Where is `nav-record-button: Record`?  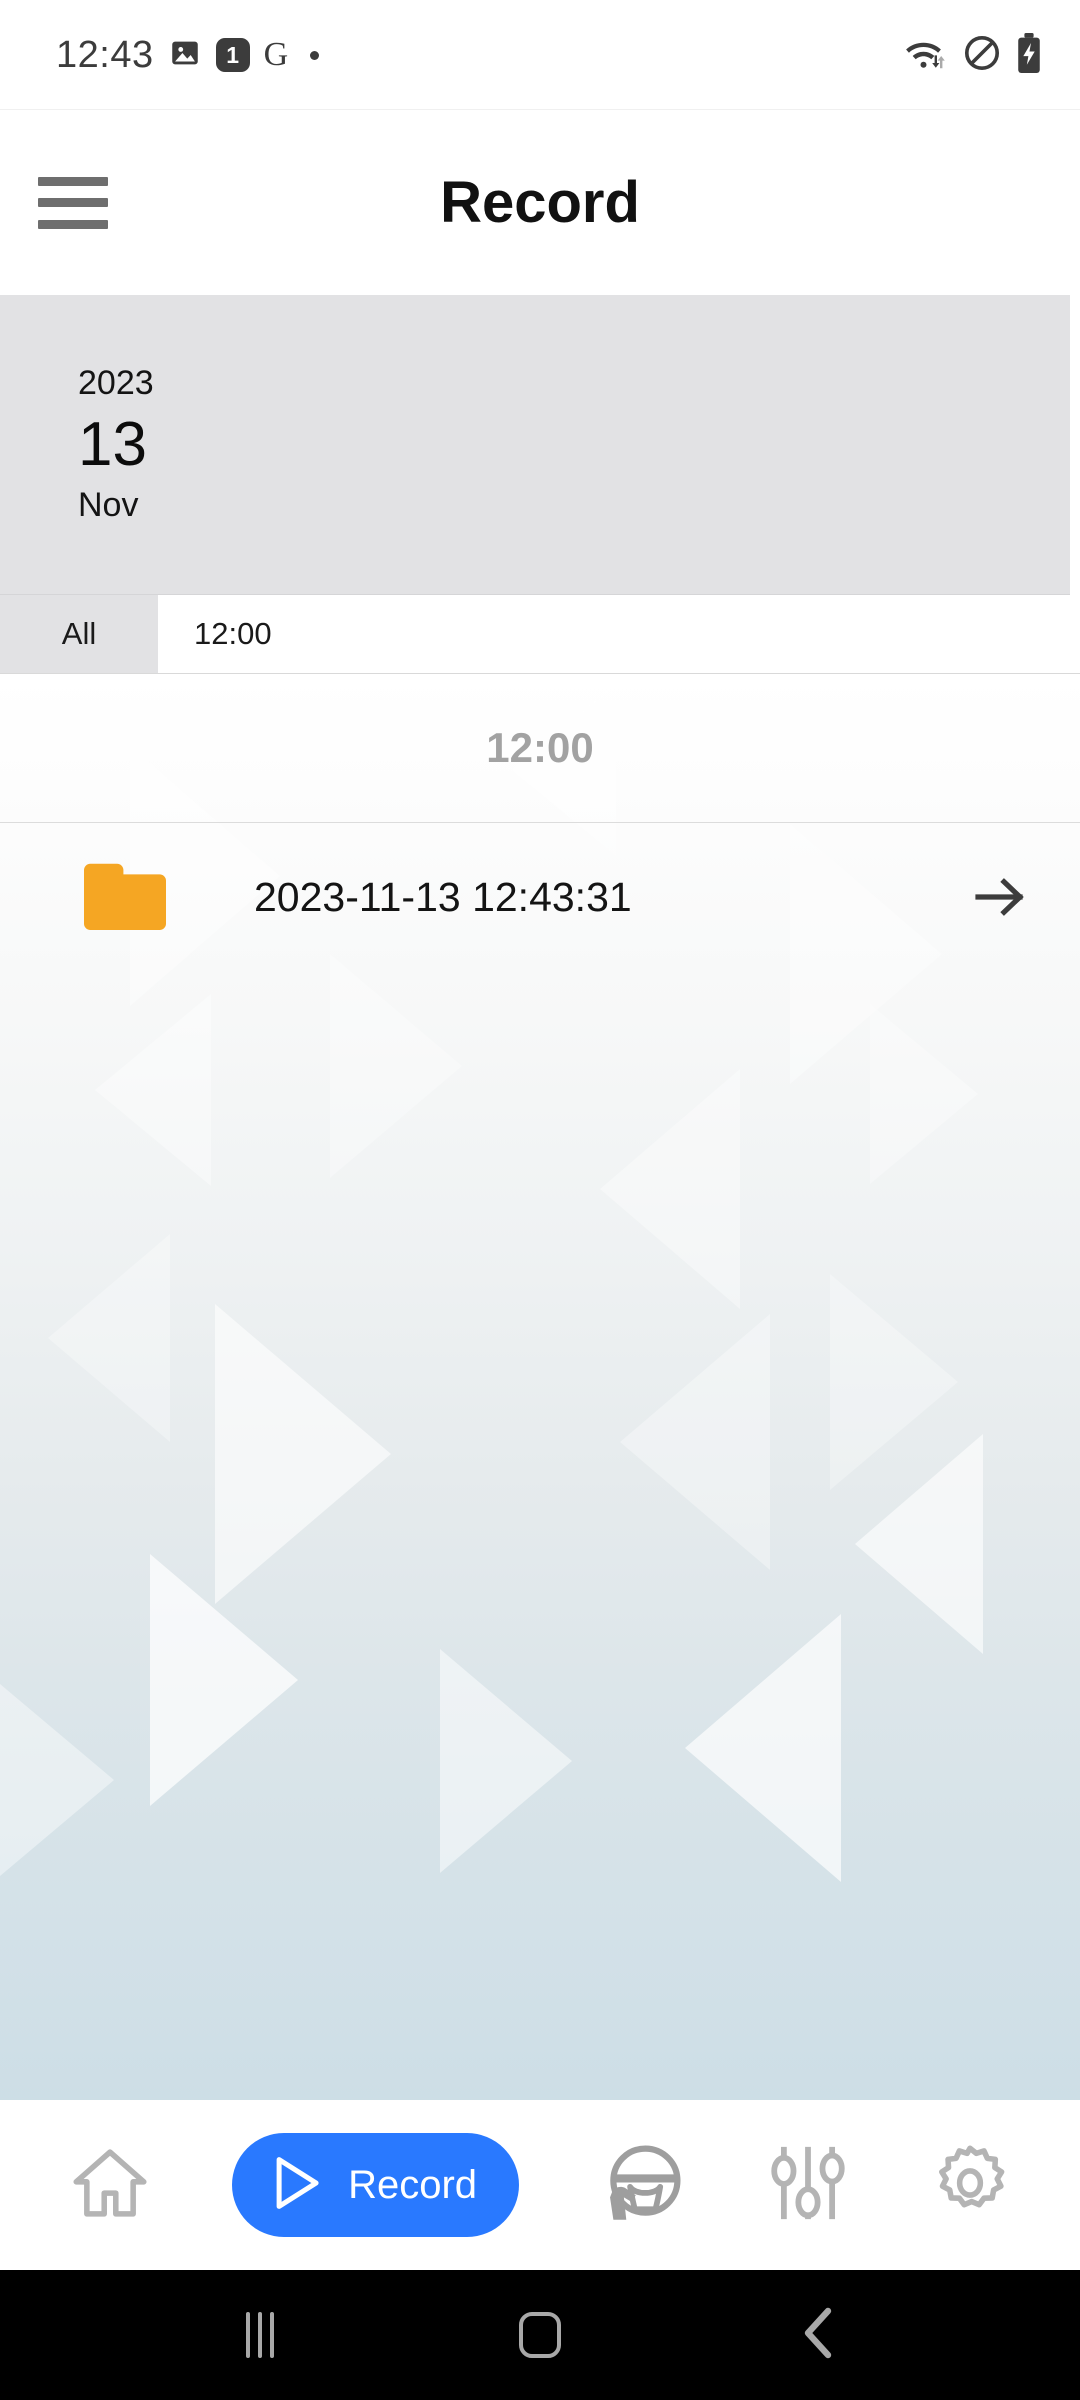
nav-record-button: Record is located at coordinates (376, 2185).